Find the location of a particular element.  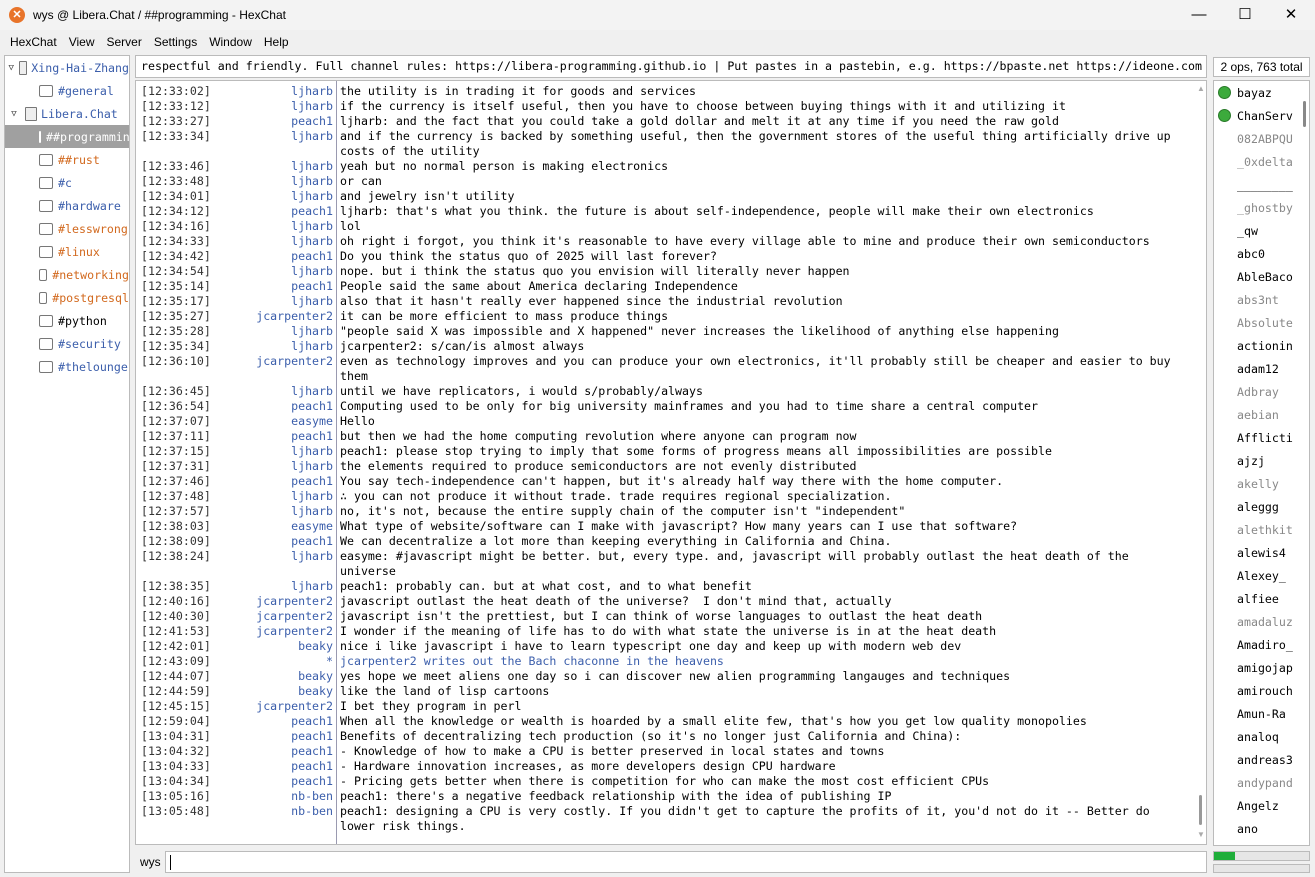

user-item: Absolute is located at coordinates (1257, 322).